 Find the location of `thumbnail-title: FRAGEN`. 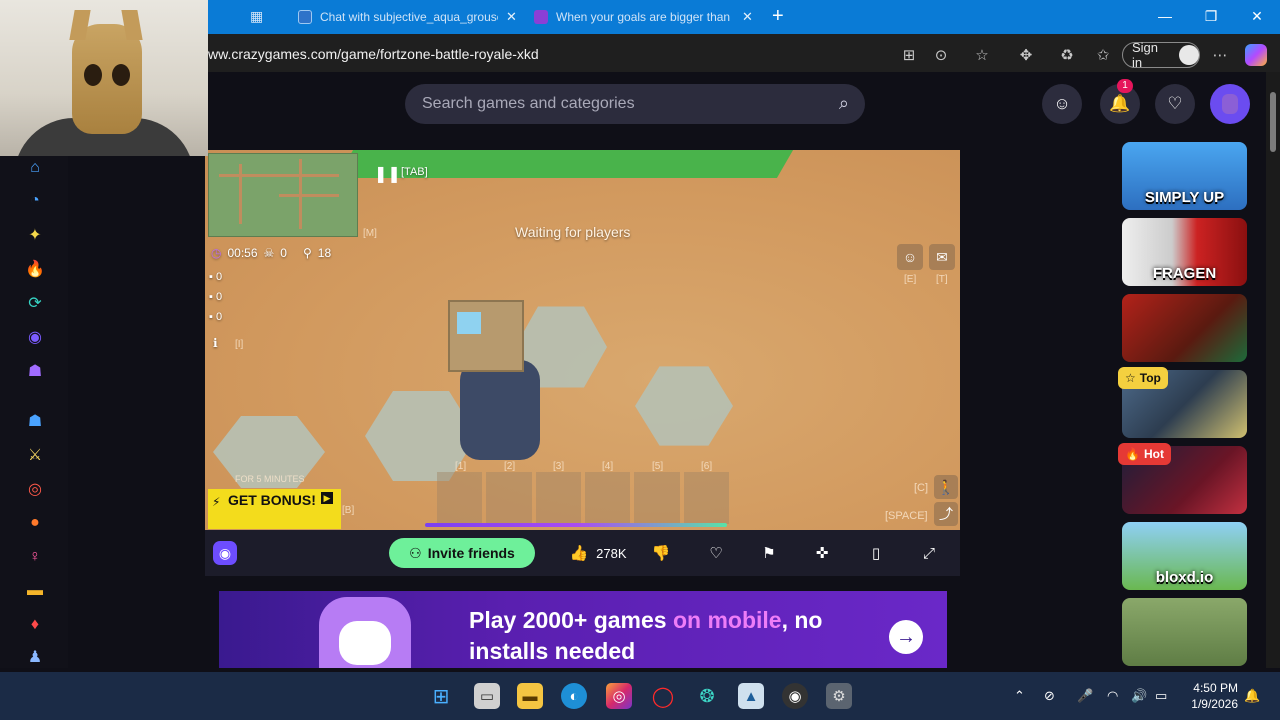

thumbnail-title: FRAGEN is located at coordinates (1184, 273).